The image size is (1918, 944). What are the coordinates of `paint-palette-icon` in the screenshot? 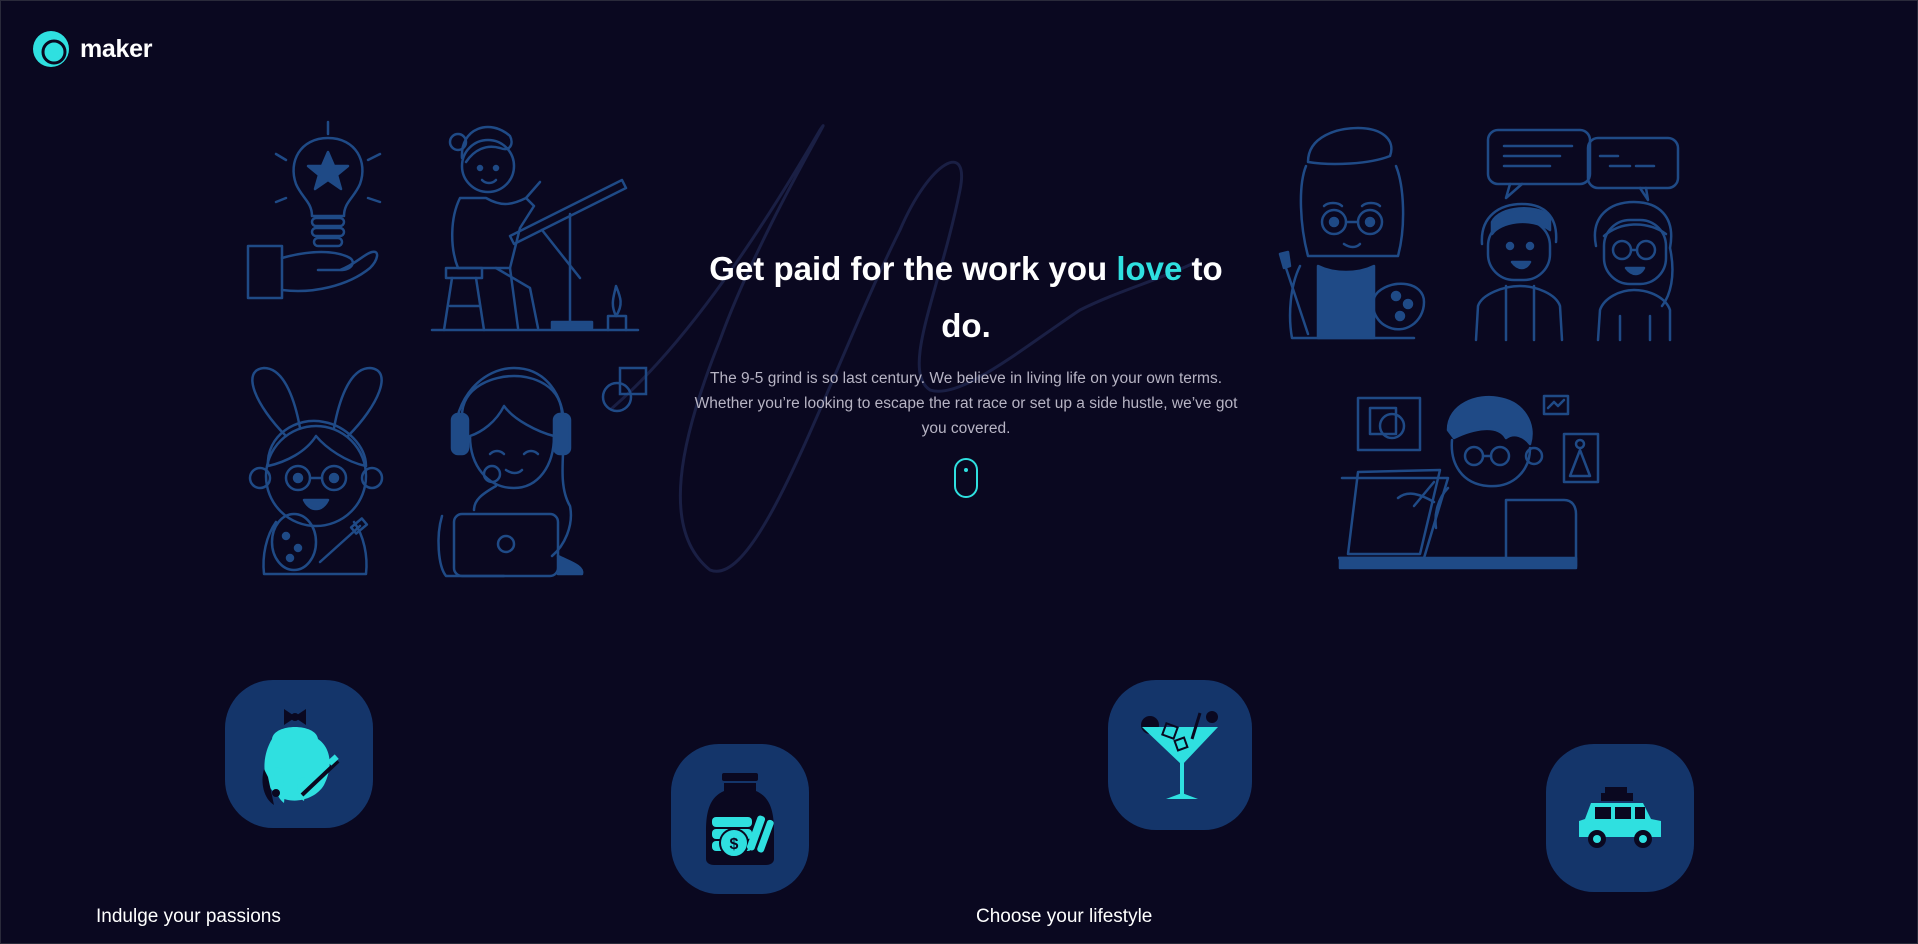 It's located at (301, 757).